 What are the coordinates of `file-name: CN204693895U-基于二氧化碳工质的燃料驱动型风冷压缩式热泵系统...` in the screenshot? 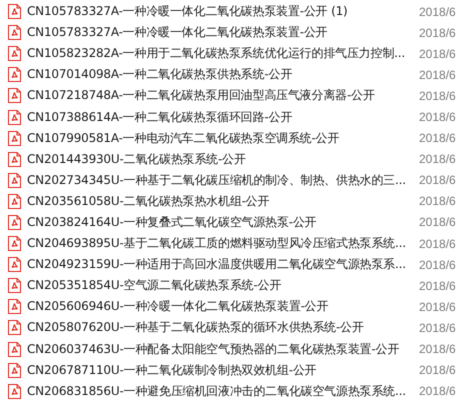 It's located at (218, 243).